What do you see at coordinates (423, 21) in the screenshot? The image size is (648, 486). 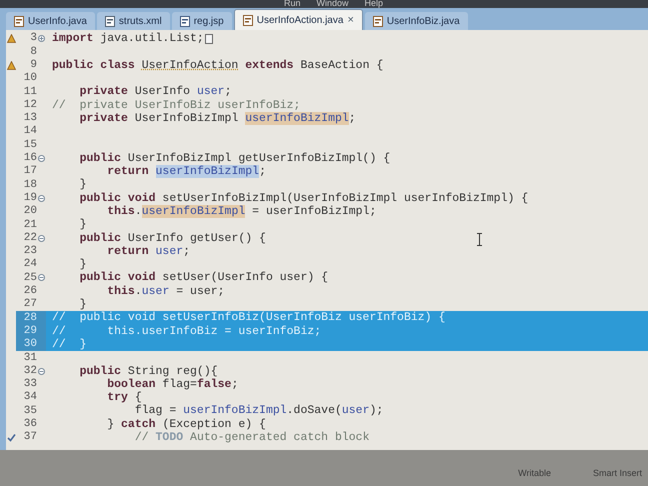 I see `tab-label: UserInfoBiz.java` at bounding box center [423, 21].